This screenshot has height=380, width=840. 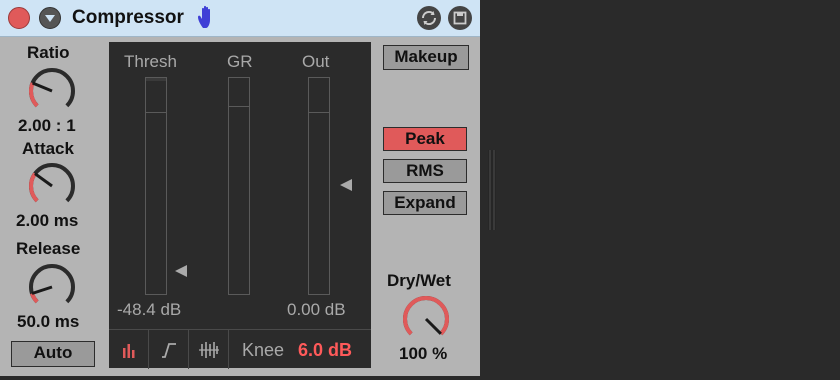 What do you see at coordinates (52, 286) in the screenshot?
I see `release-knob` at bounding box center [52, 286].